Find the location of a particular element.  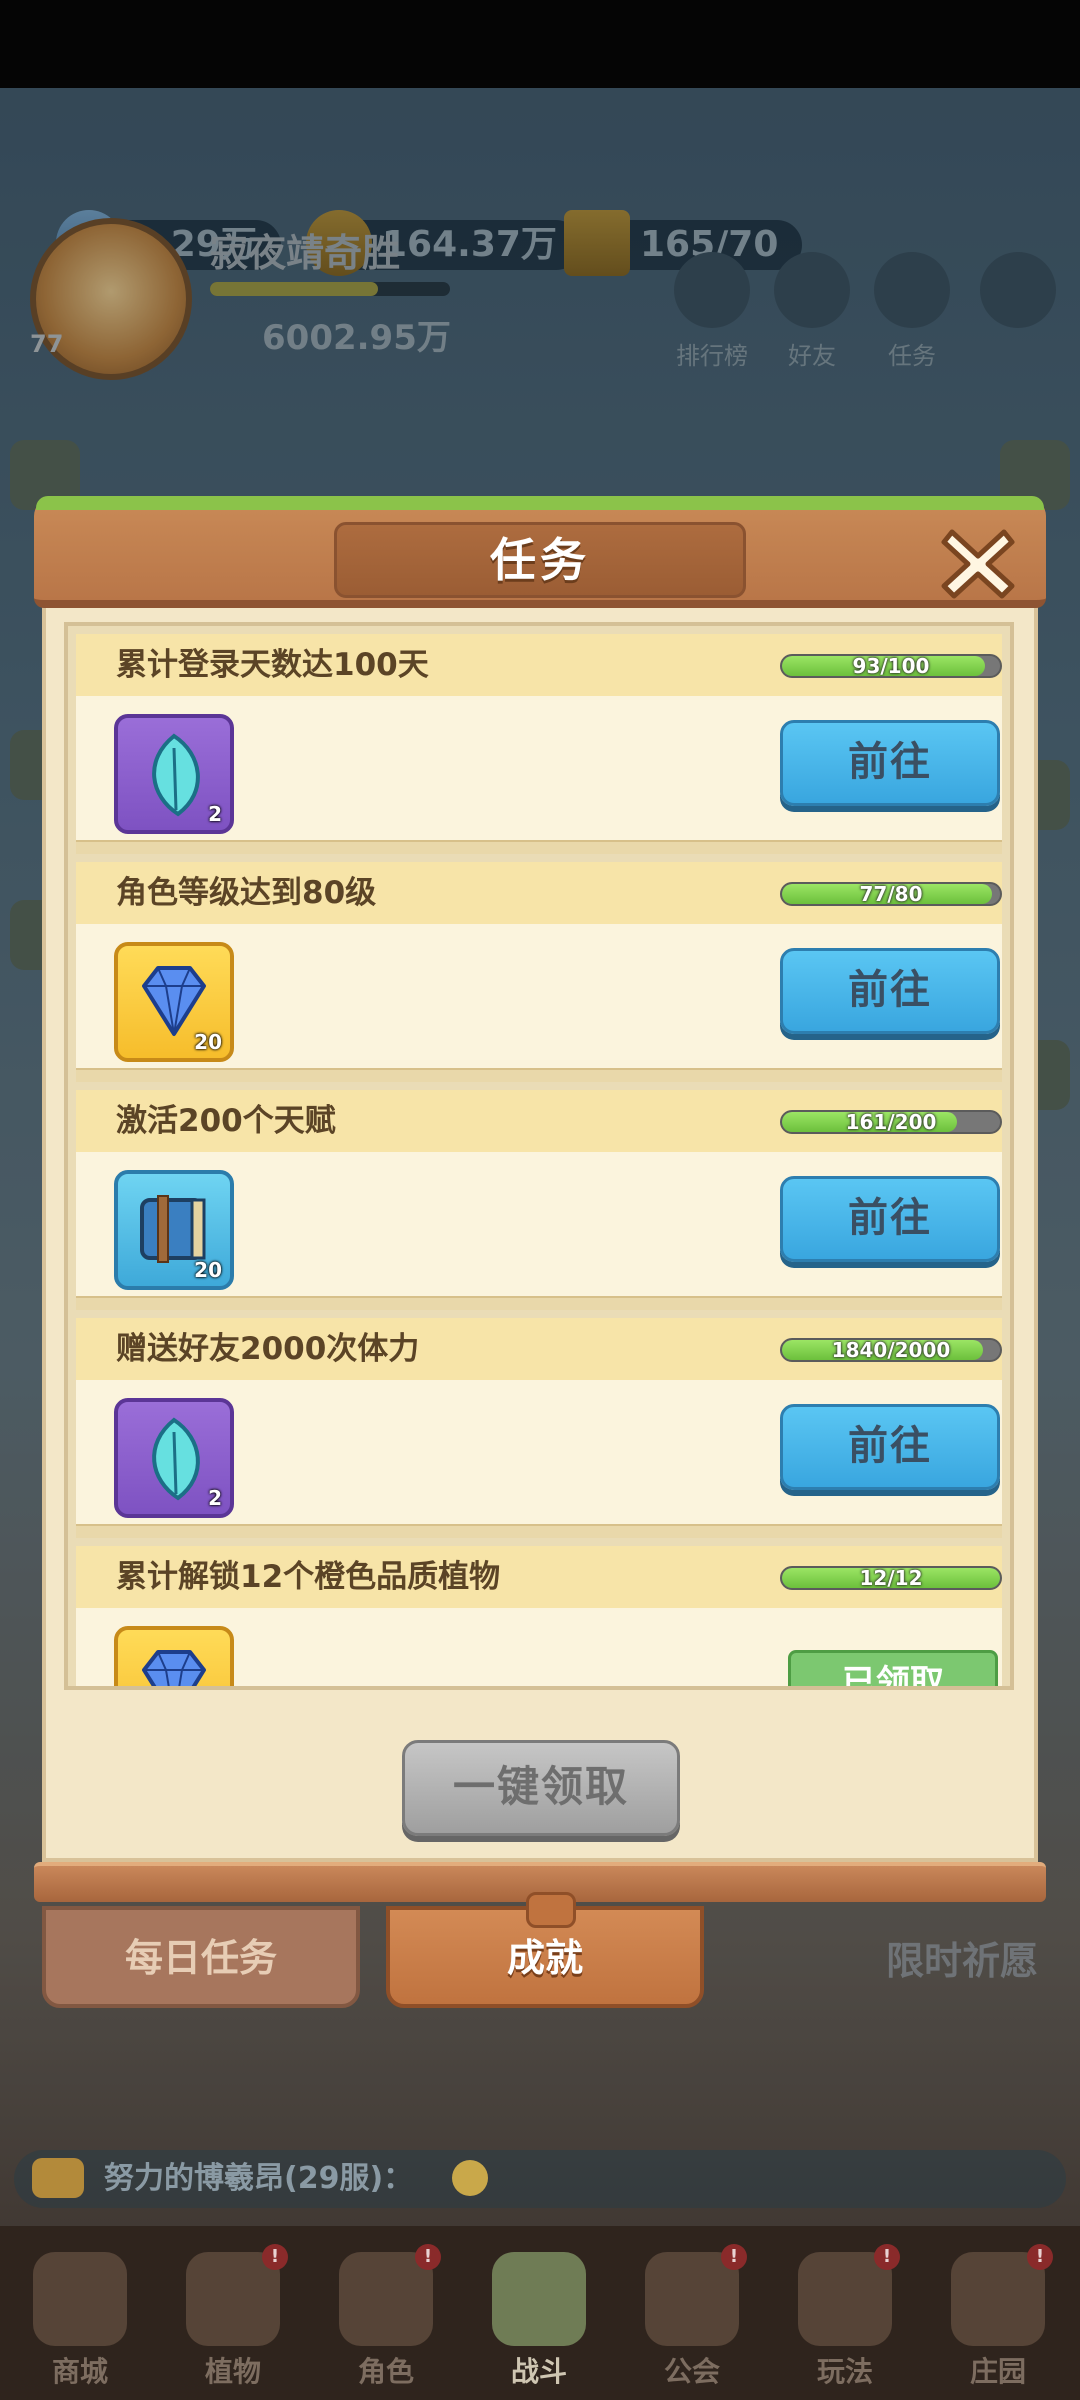

shop-icon is located at coordinates (80, 2299).